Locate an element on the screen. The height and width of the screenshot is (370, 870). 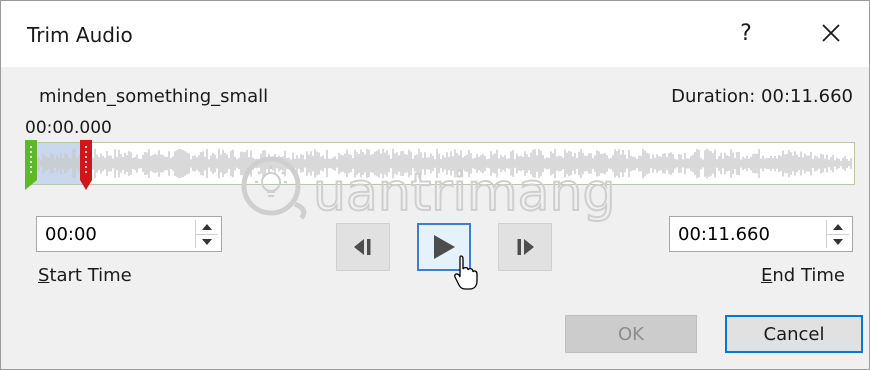
current-time-readout: 00:00.000 is located at coordinates (68, 128).